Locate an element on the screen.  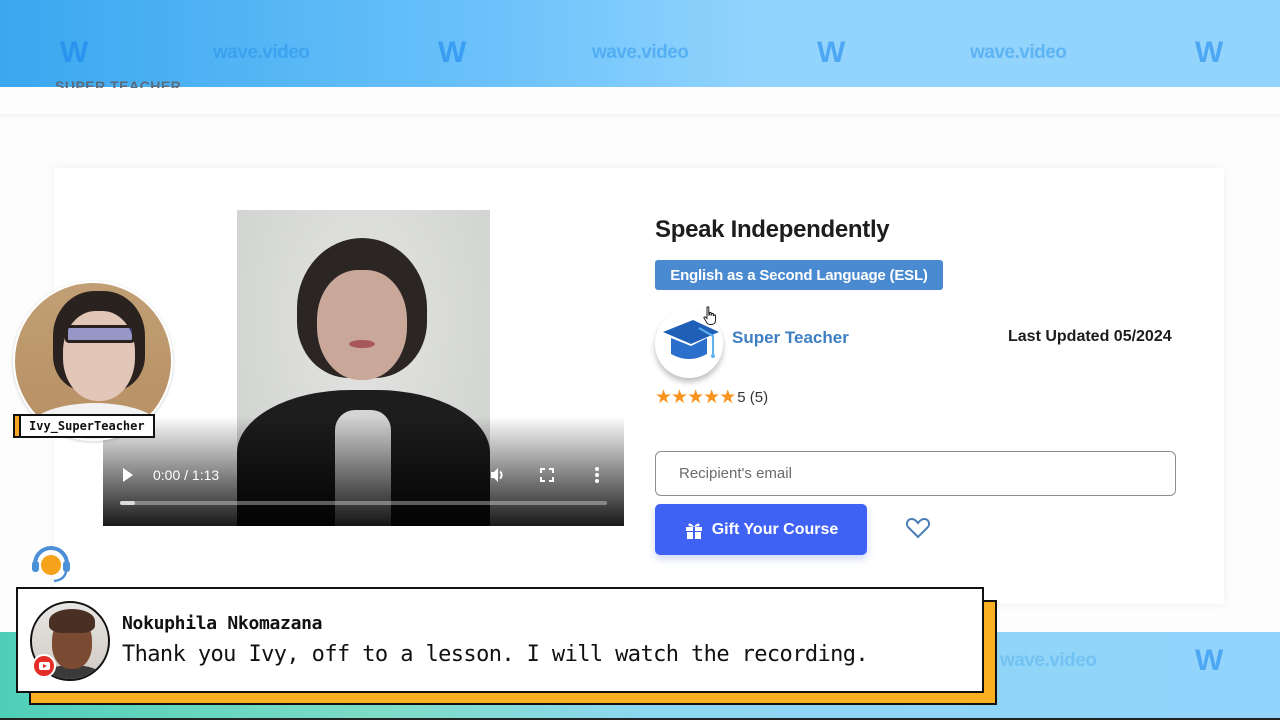
support-headset-icon is located at coordinates (51, 564).